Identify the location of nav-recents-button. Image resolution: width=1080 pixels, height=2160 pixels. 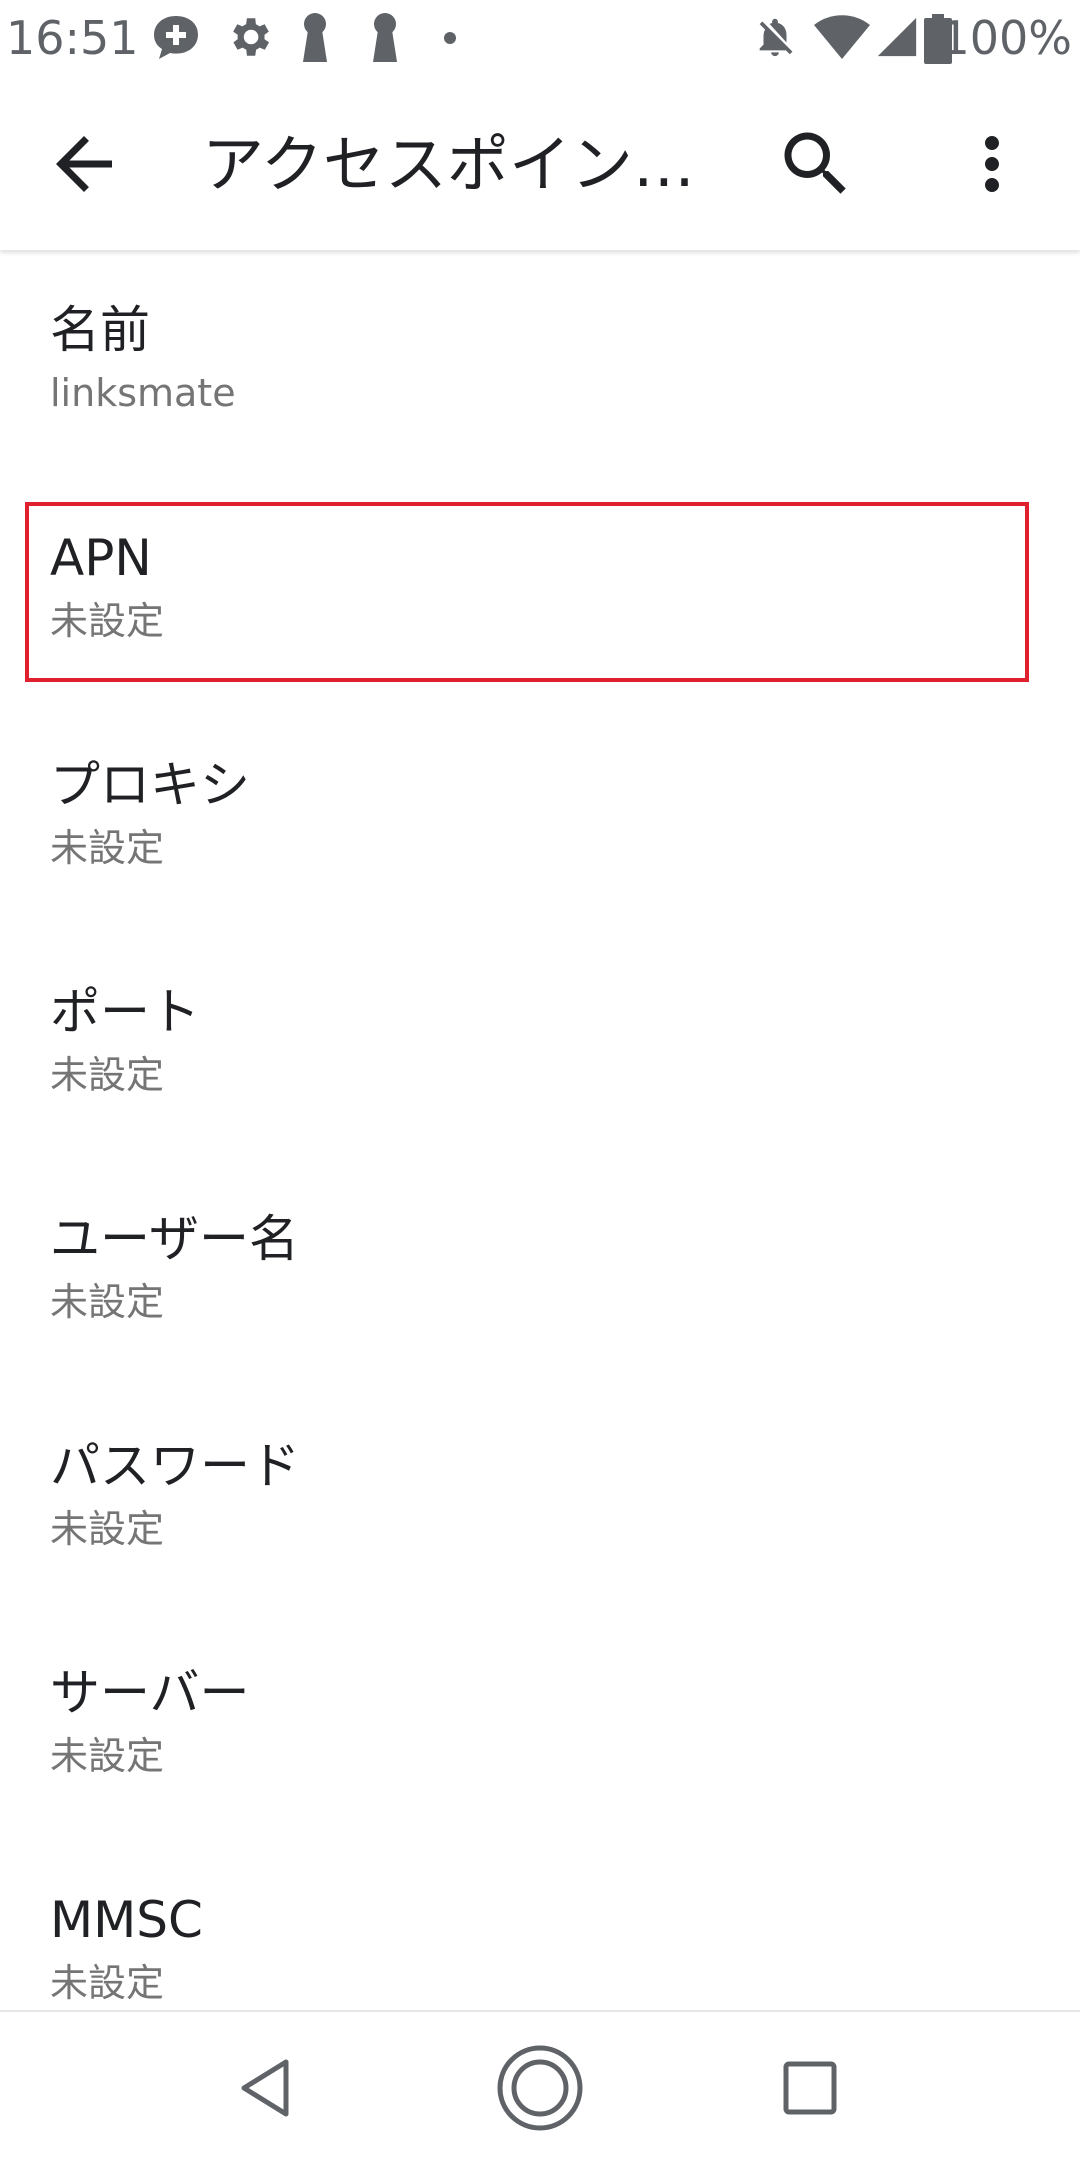
(810, 2088).